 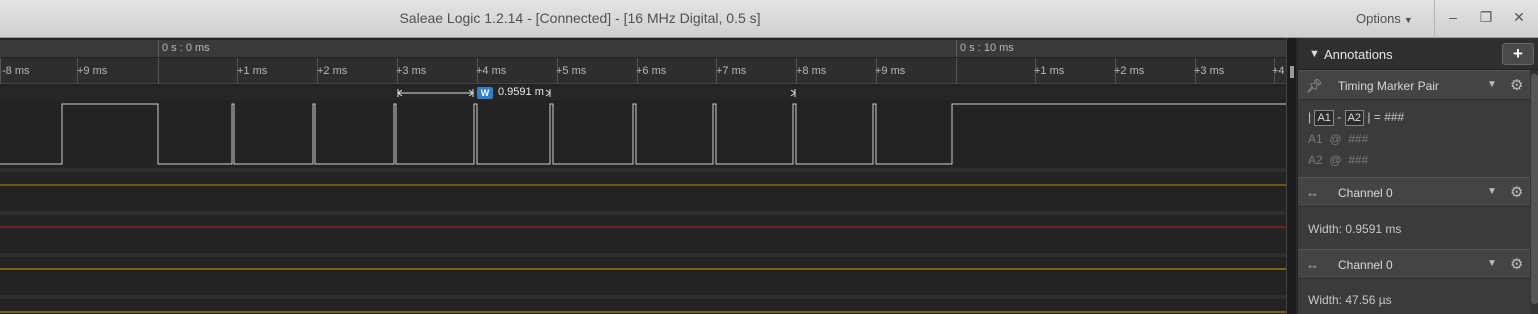 What do you see at coordinates (1518, 54) in the screenshot?
I see `add-annotation-button: +` at bounding box center [1518, 54].